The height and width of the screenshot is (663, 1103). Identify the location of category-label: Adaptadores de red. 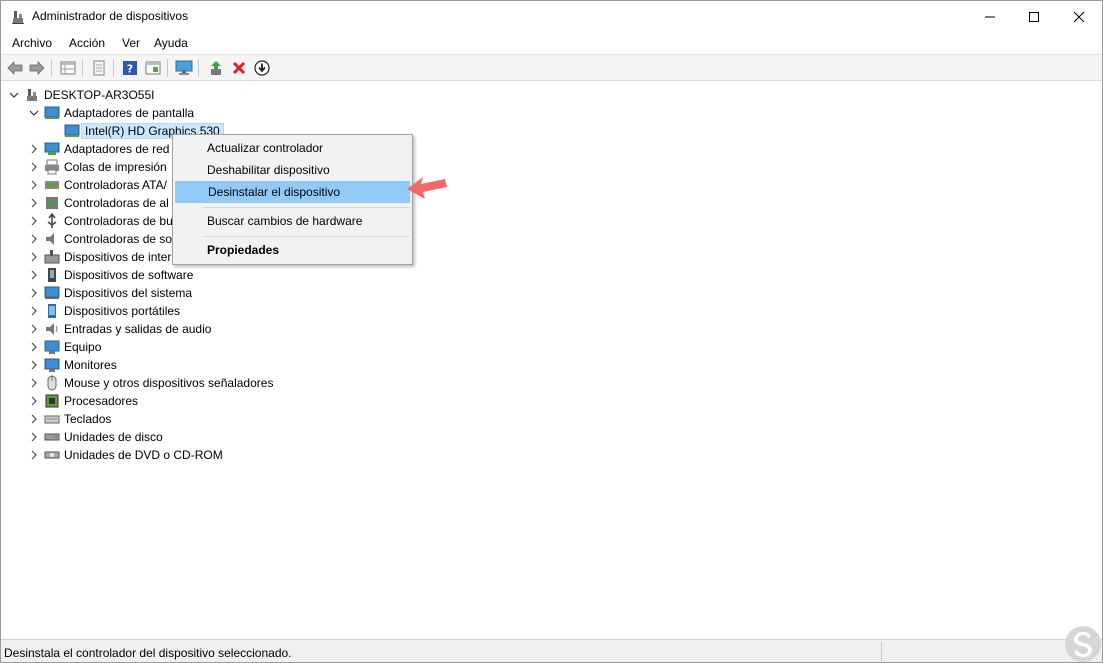
(117, 149).